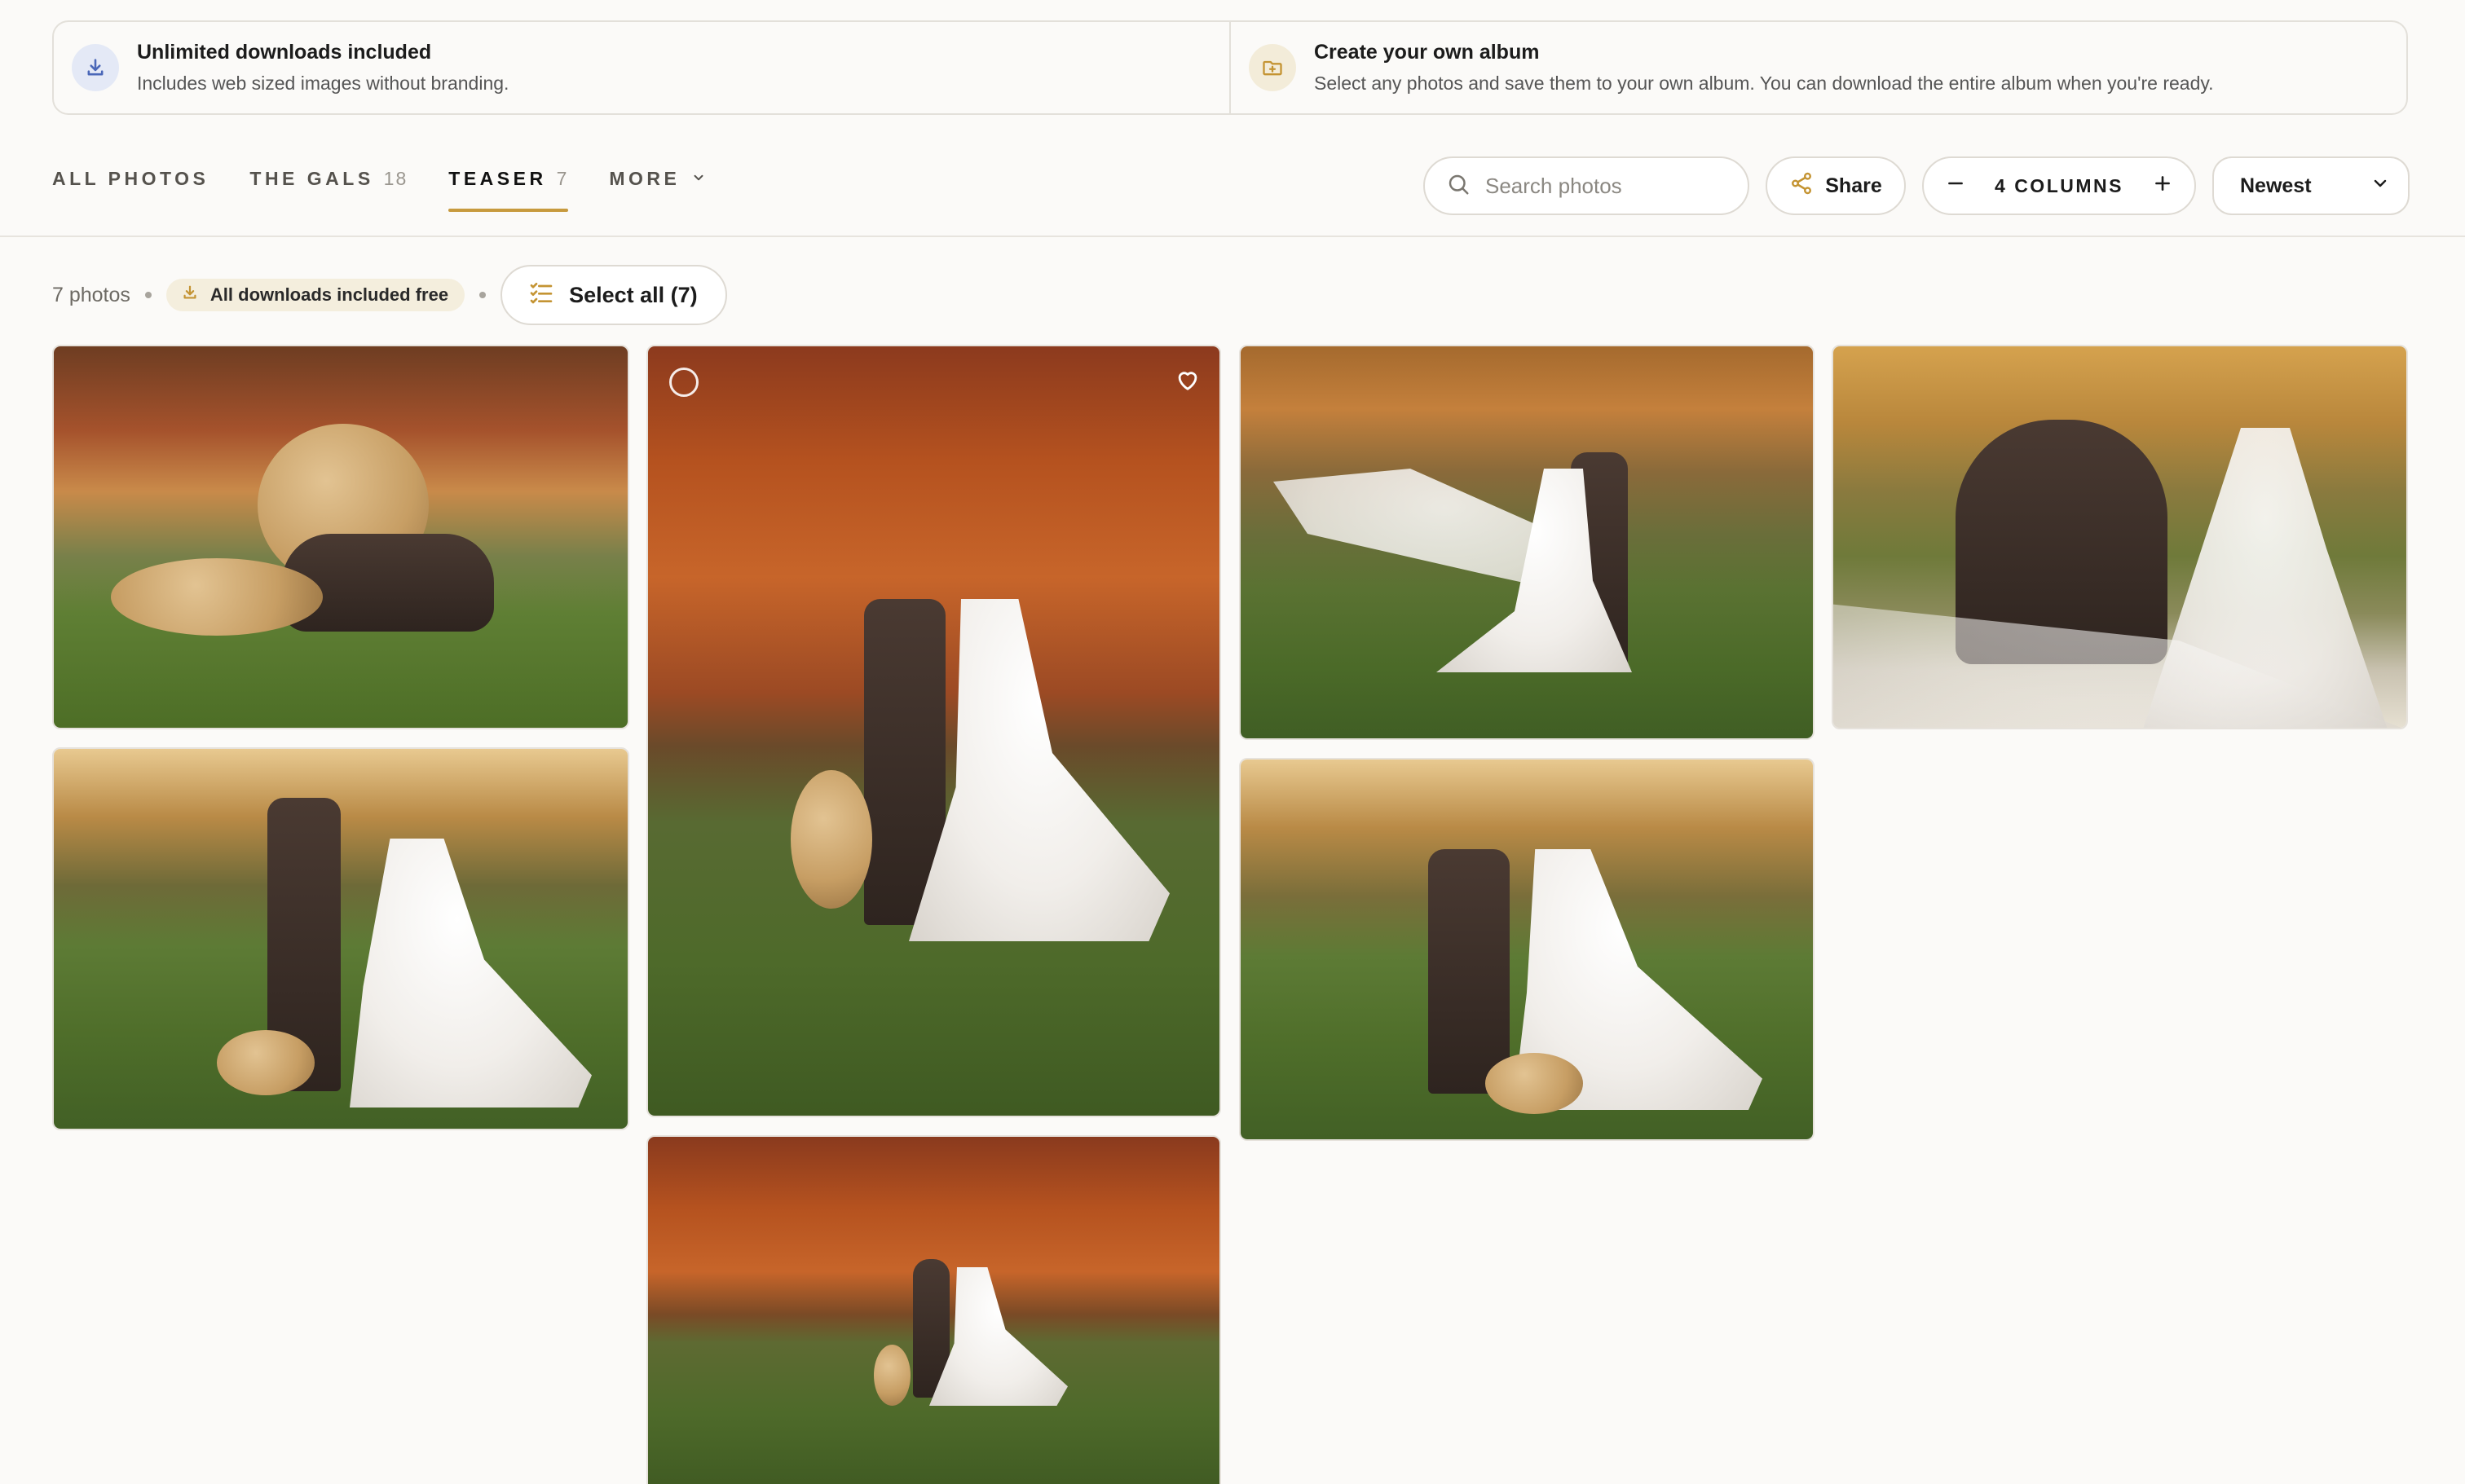  I want to click on tab-the-gals: THE GALS 18, so click(328, 183).